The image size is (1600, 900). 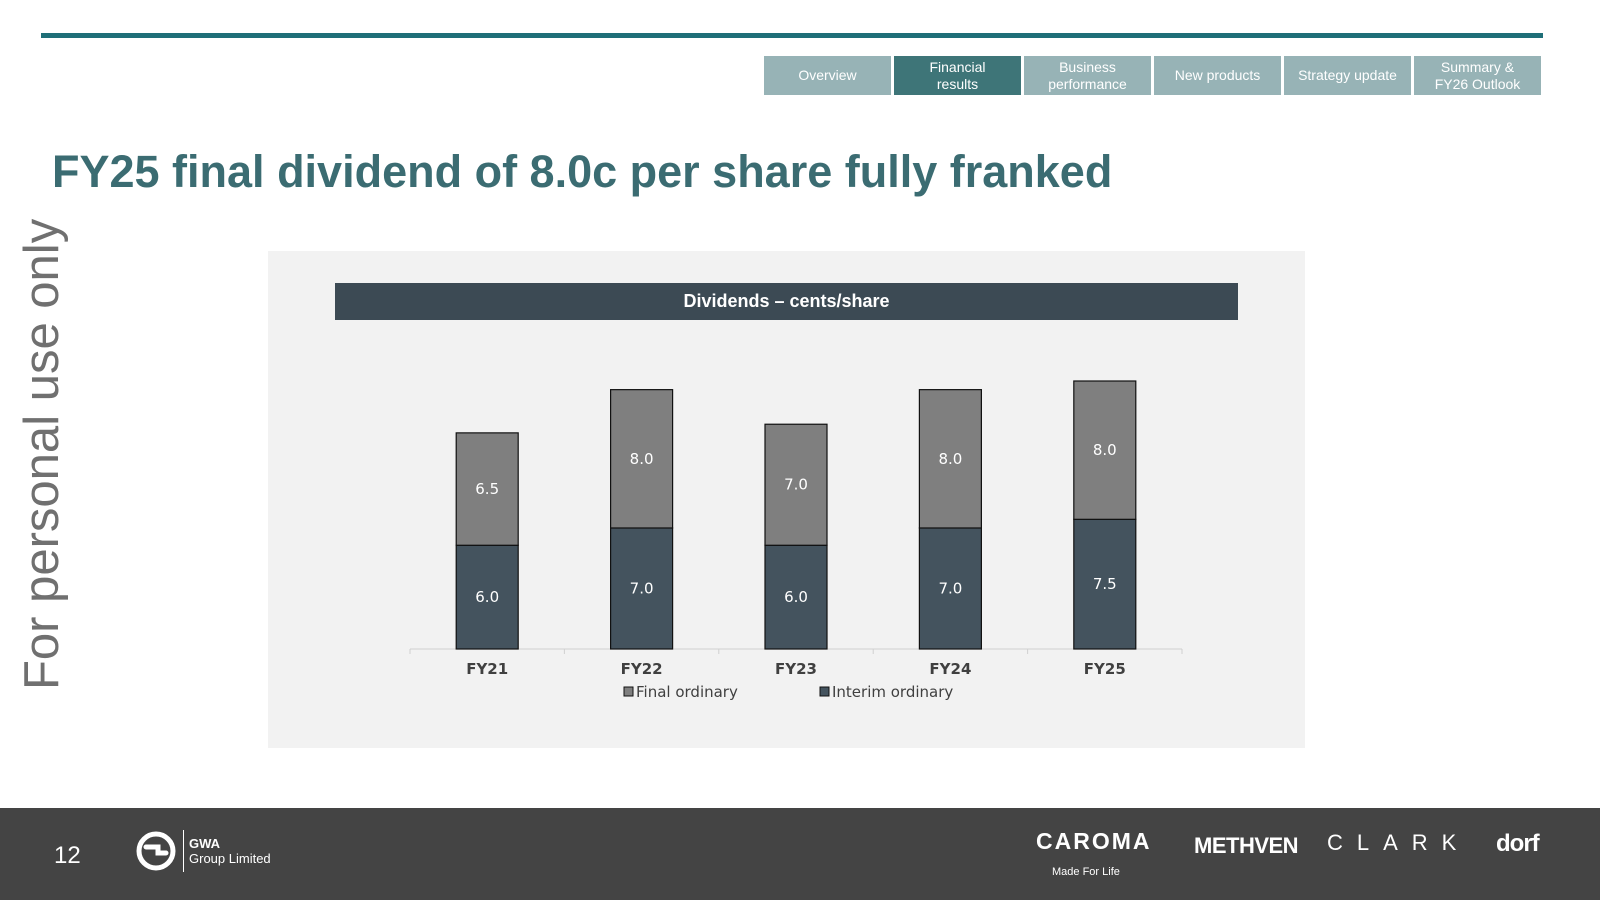 I want to click on x-tick-label-fy22: FY22, so click(x=642, y=669).